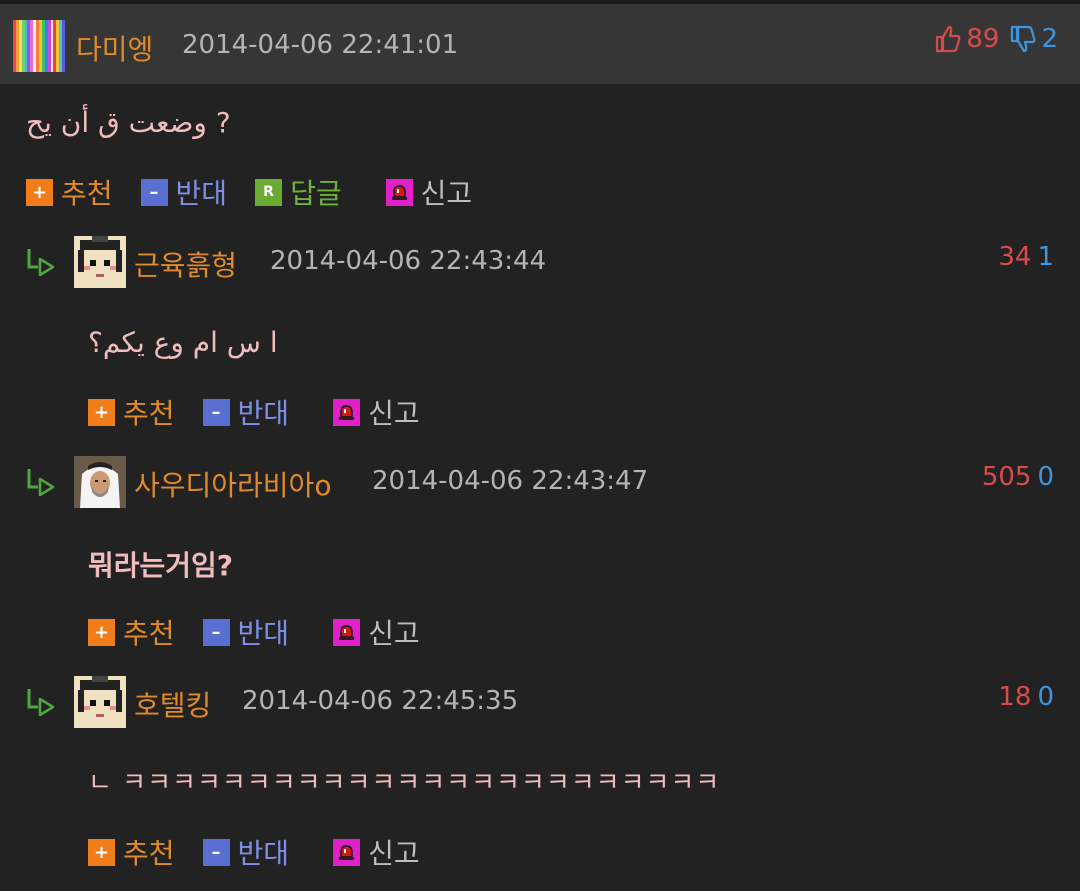 The height and width of the screenshot is (891, 1080). What do you see at coordinates (1049, 39) in the screenshot?
I see `post-downvote-count: 2` at bounding box center [1049, 39].